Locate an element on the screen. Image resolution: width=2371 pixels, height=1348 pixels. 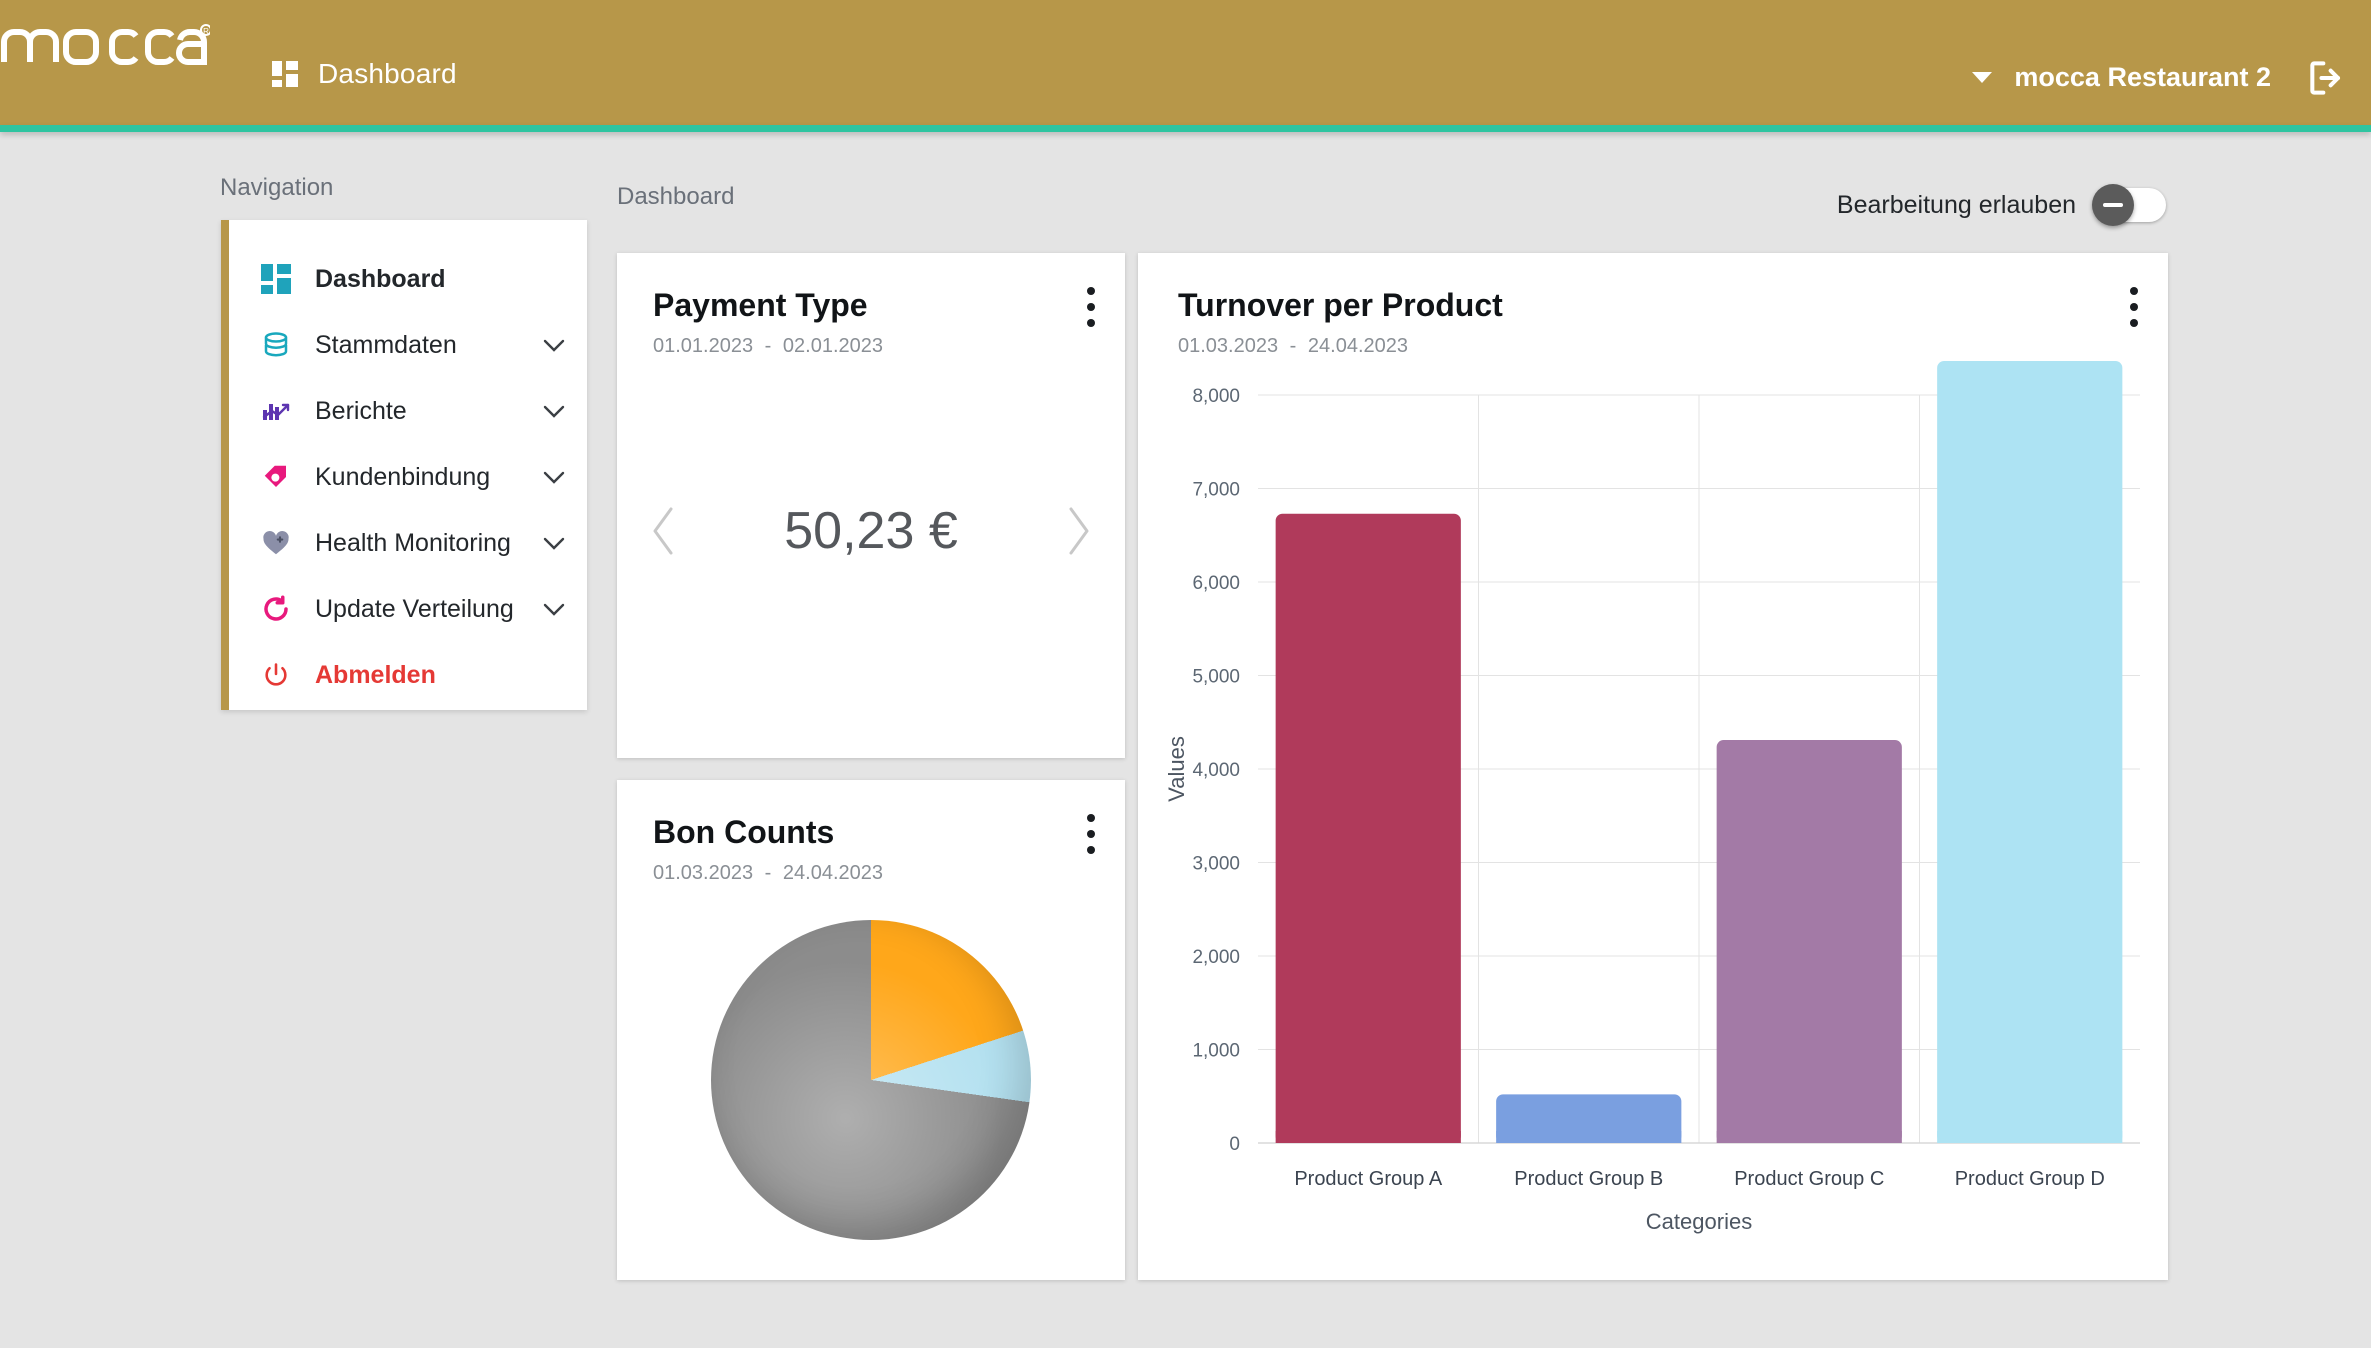
edit-allowed-label: Bearbeitung erlauben is located at coordinates (1956, 204).